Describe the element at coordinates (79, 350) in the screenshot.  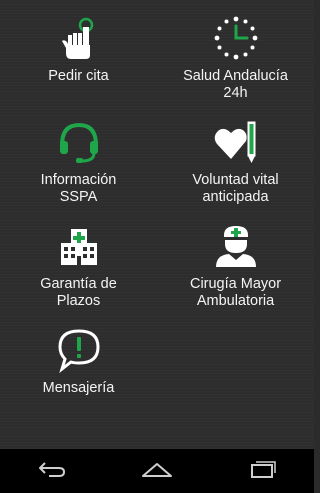
I see `message-alert-icon` at that location.